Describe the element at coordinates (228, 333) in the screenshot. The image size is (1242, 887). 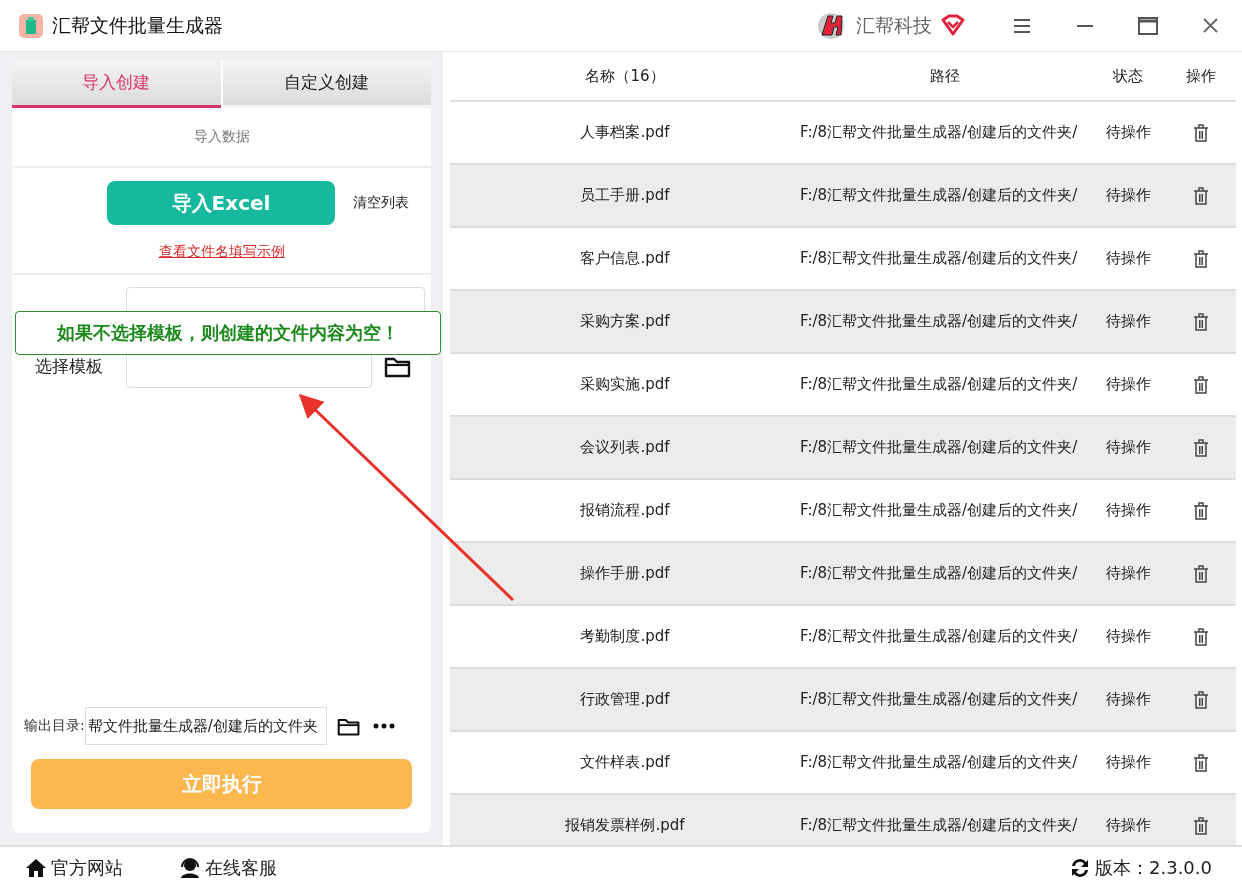
I see `callout-tooltip: 如果不选择模板，则创建的文件内容为空！` at that location.